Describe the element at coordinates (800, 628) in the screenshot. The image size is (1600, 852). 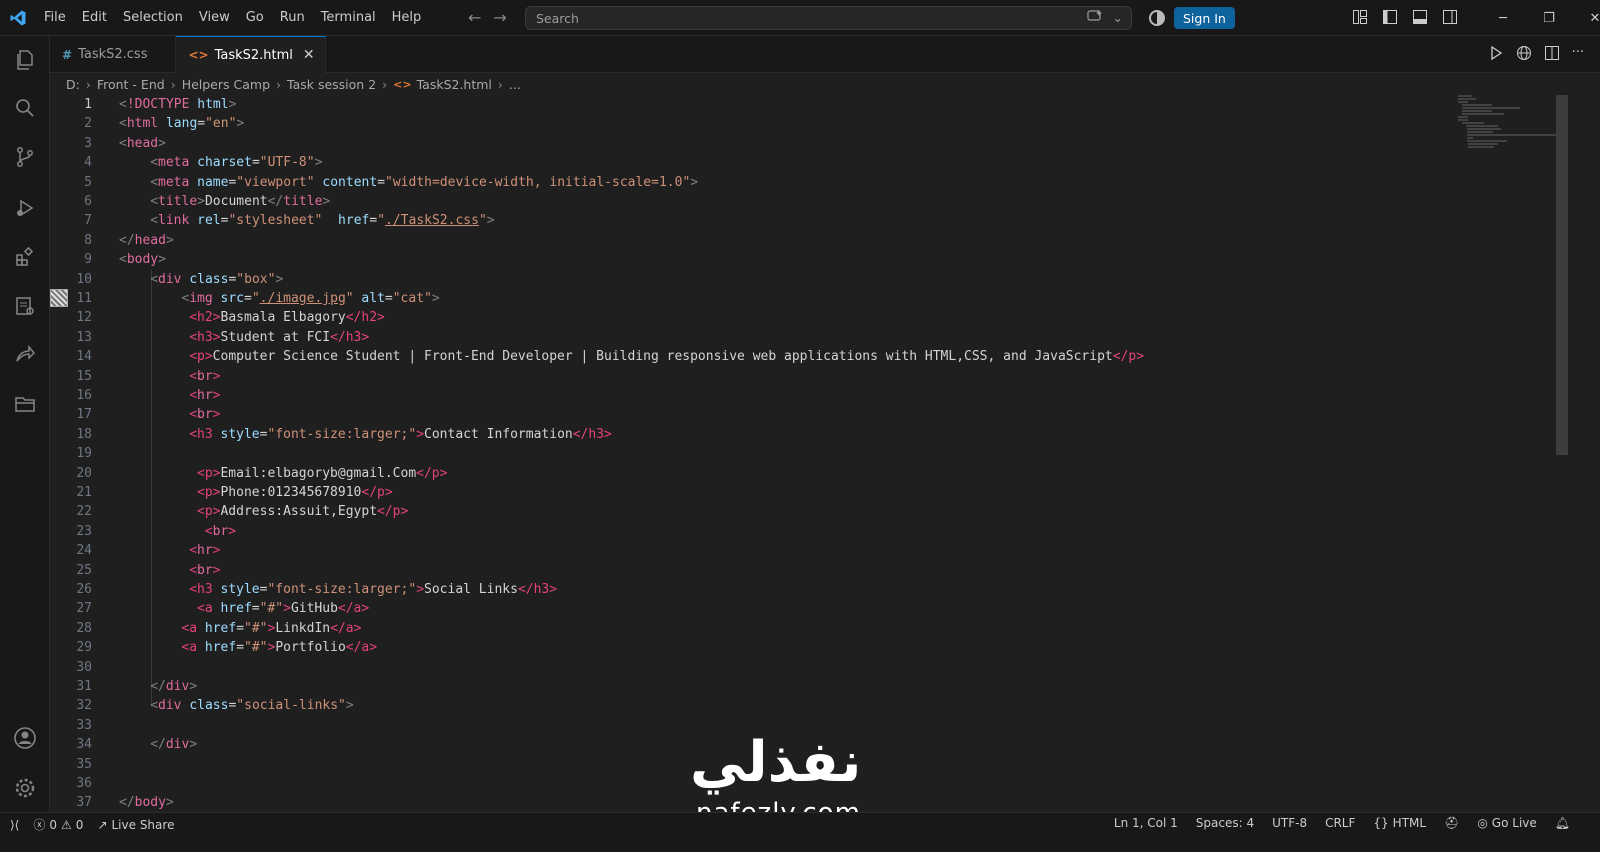
I see `code-line: 28 <a href="#">LinkdIn</a>` at that location.